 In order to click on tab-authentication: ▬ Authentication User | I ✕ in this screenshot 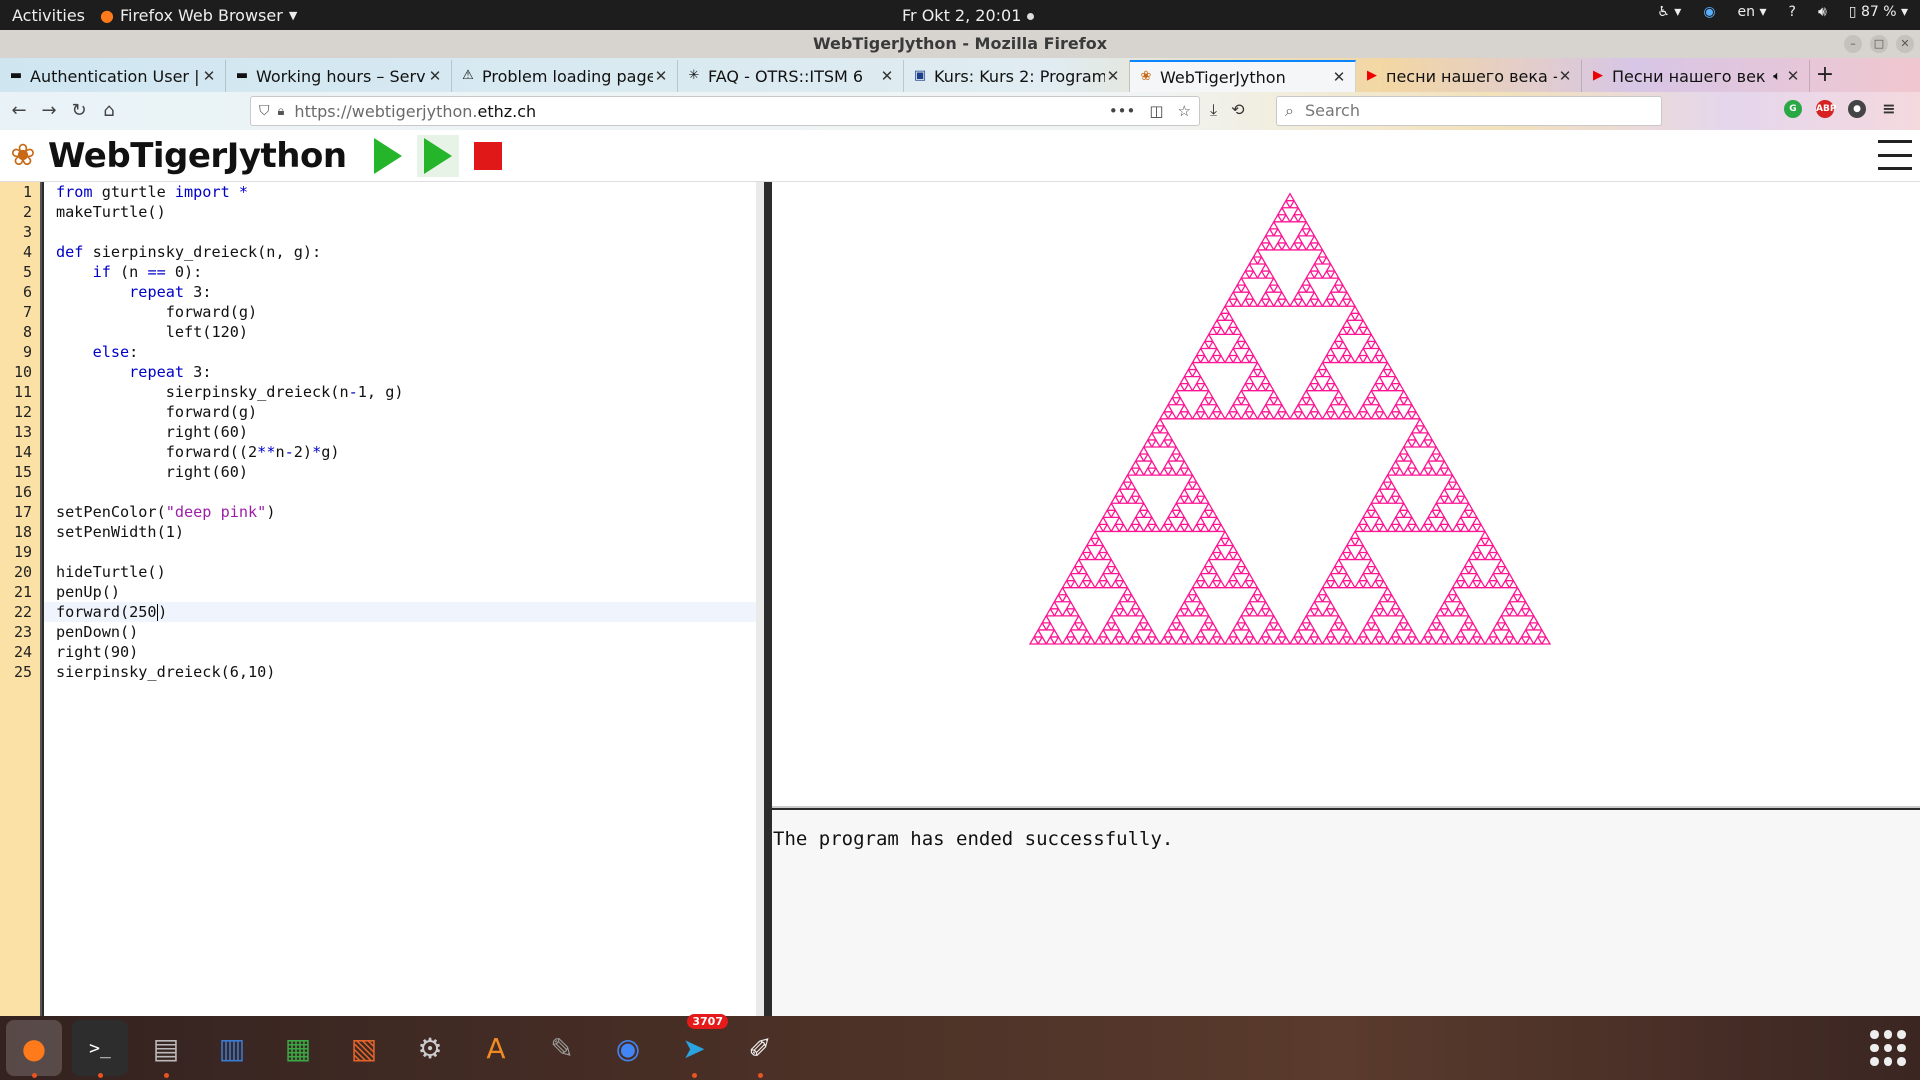, I will do `click(113, 76)`.